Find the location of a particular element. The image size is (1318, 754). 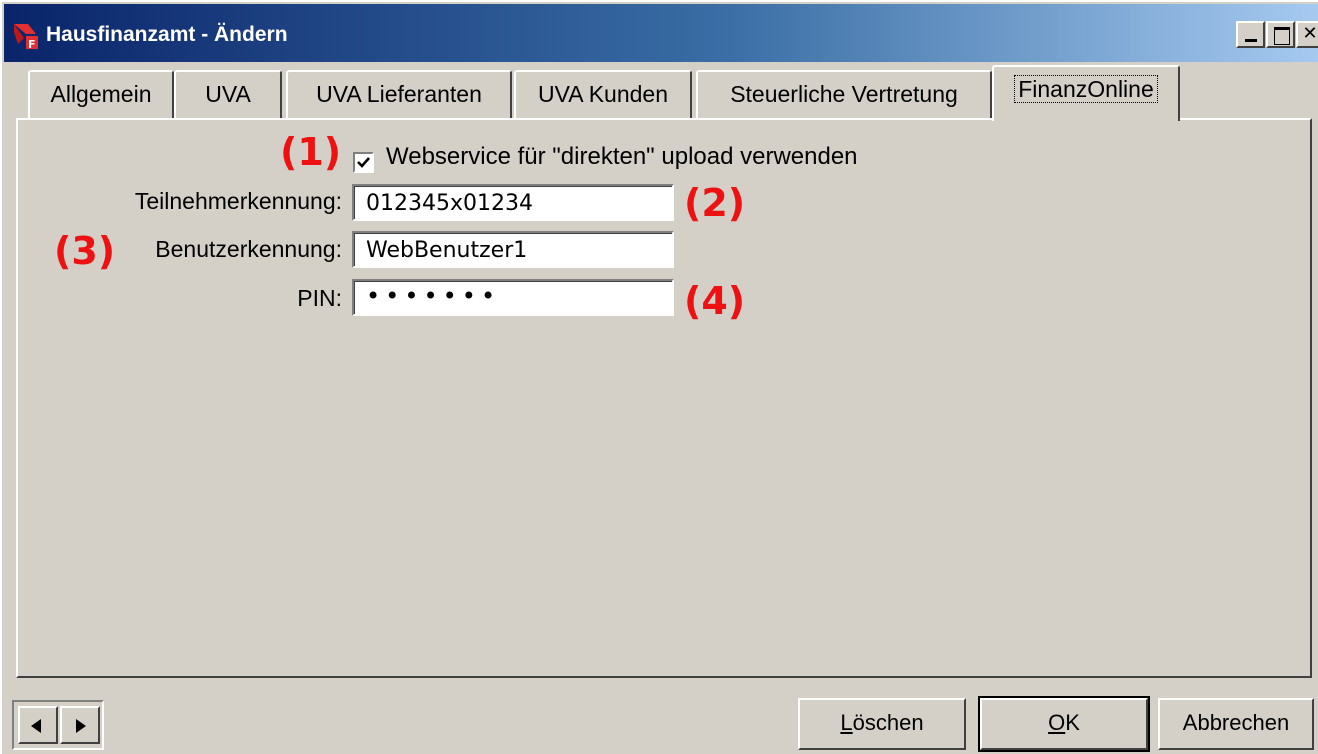

window-title: Hausfinanzamt - Ändern is located at coordinates (167, 34).